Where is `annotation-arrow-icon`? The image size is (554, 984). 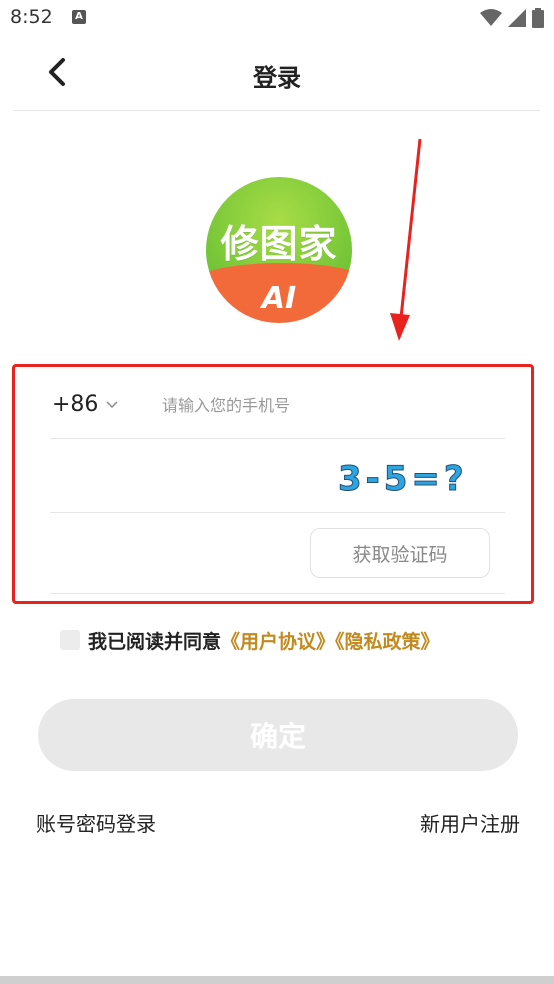
annotation-arrow-icon is located at coordinates (406, 239).